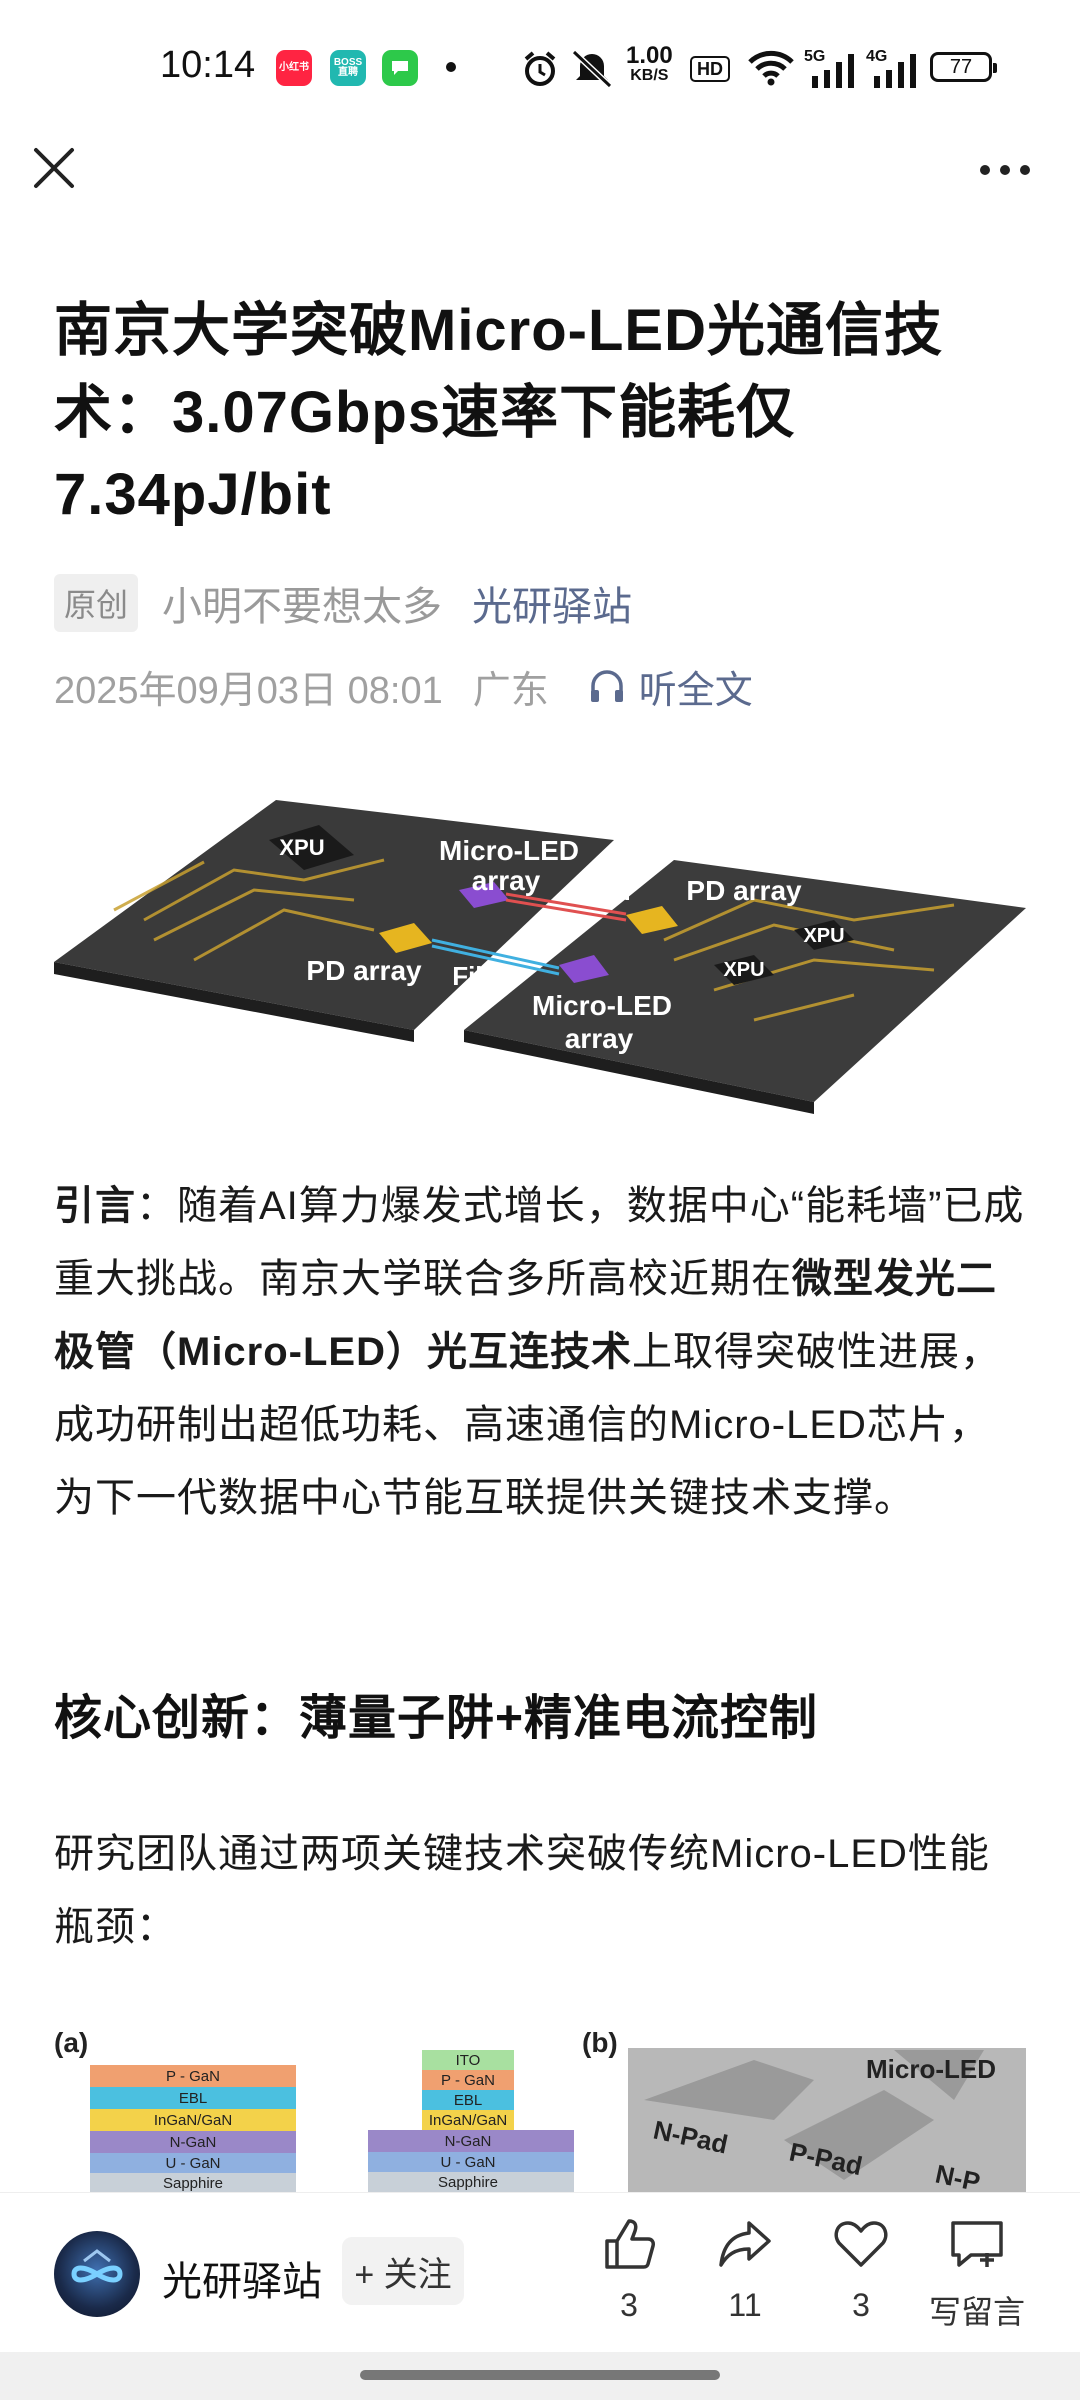 This screenshot has width=1080, height=2400. Describe the element at coordinates (629, 2305) in the screenshot. I see `like-count: 3` at that location.